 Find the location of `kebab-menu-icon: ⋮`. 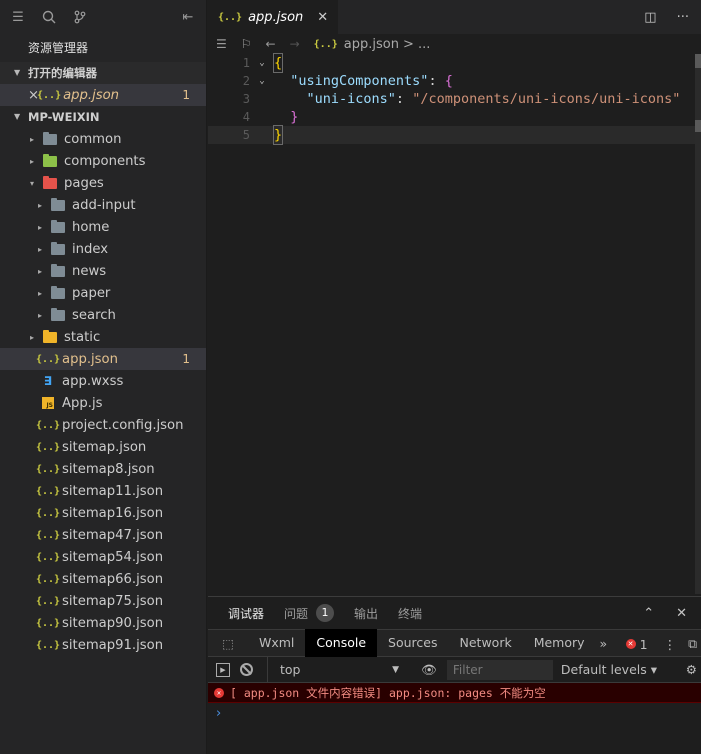

kebab-menu-icon: ⋮ is located at coordinates (670, 644).